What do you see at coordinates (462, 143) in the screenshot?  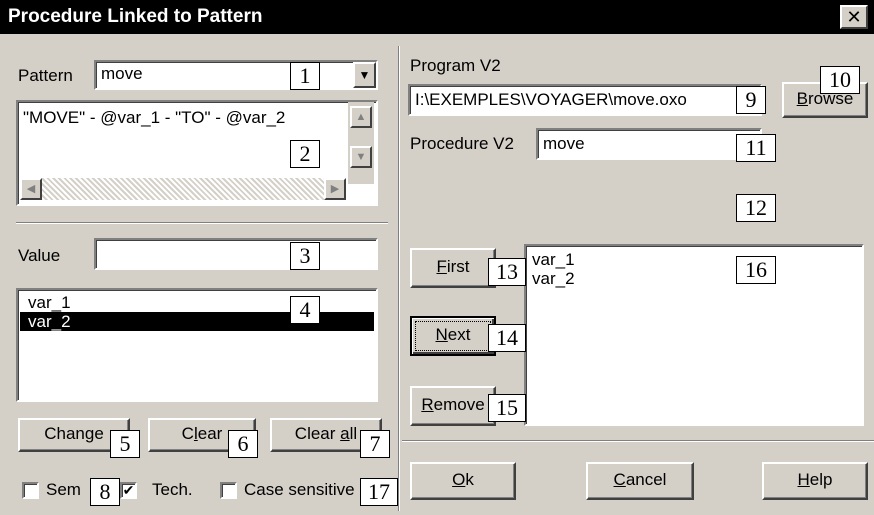 I see `procedure-v2-label: Procedure V2` at bounding box center [462, 143].